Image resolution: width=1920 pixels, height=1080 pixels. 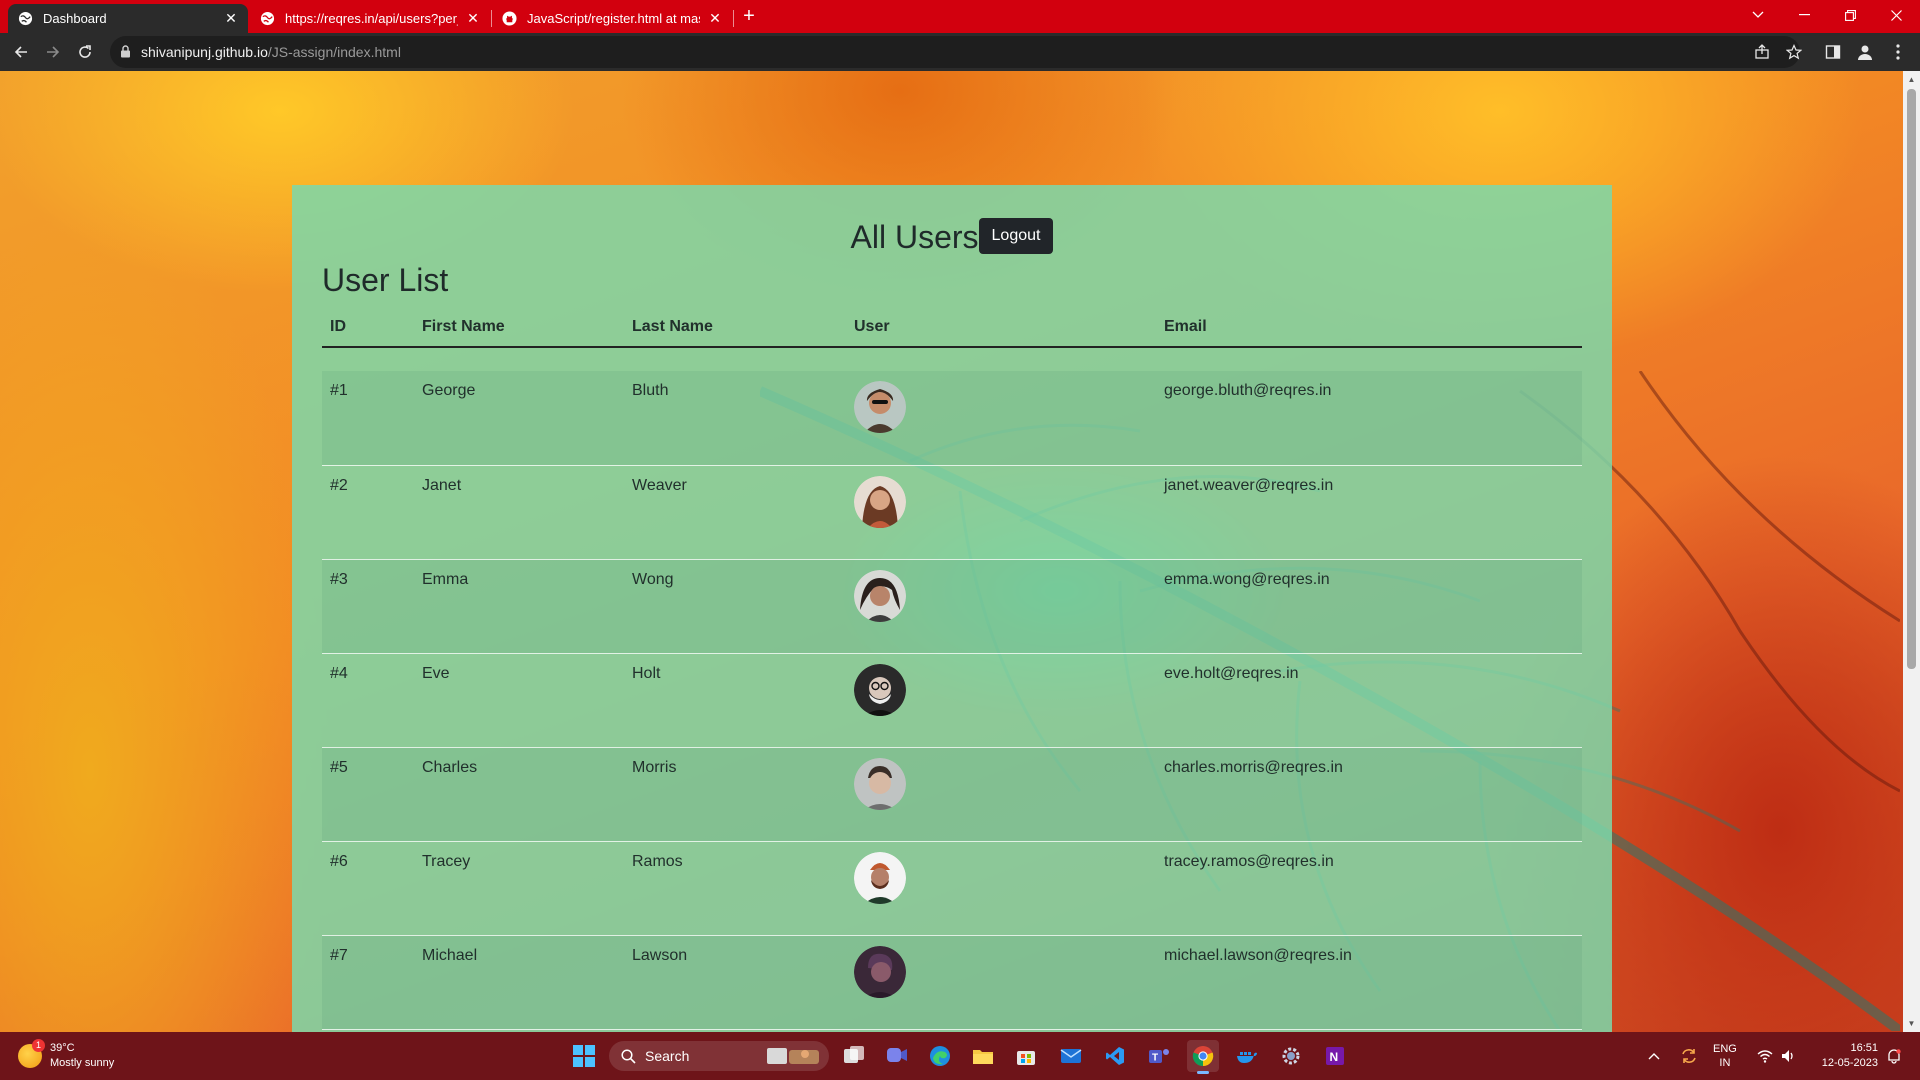 What do you see at coordinates (1369, 888) in the screenshot?
I see `cell-email: tracey.ramos@reqres.in` at bounding box center [1369, 888].